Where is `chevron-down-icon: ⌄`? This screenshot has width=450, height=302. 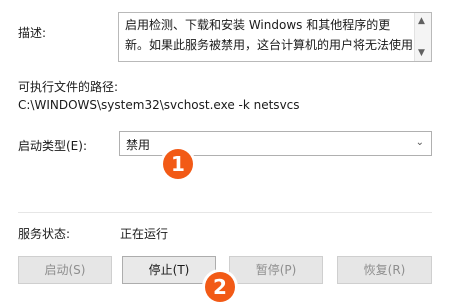
chevron-down-icon: ⌄ is located at coordinates (419, 142).